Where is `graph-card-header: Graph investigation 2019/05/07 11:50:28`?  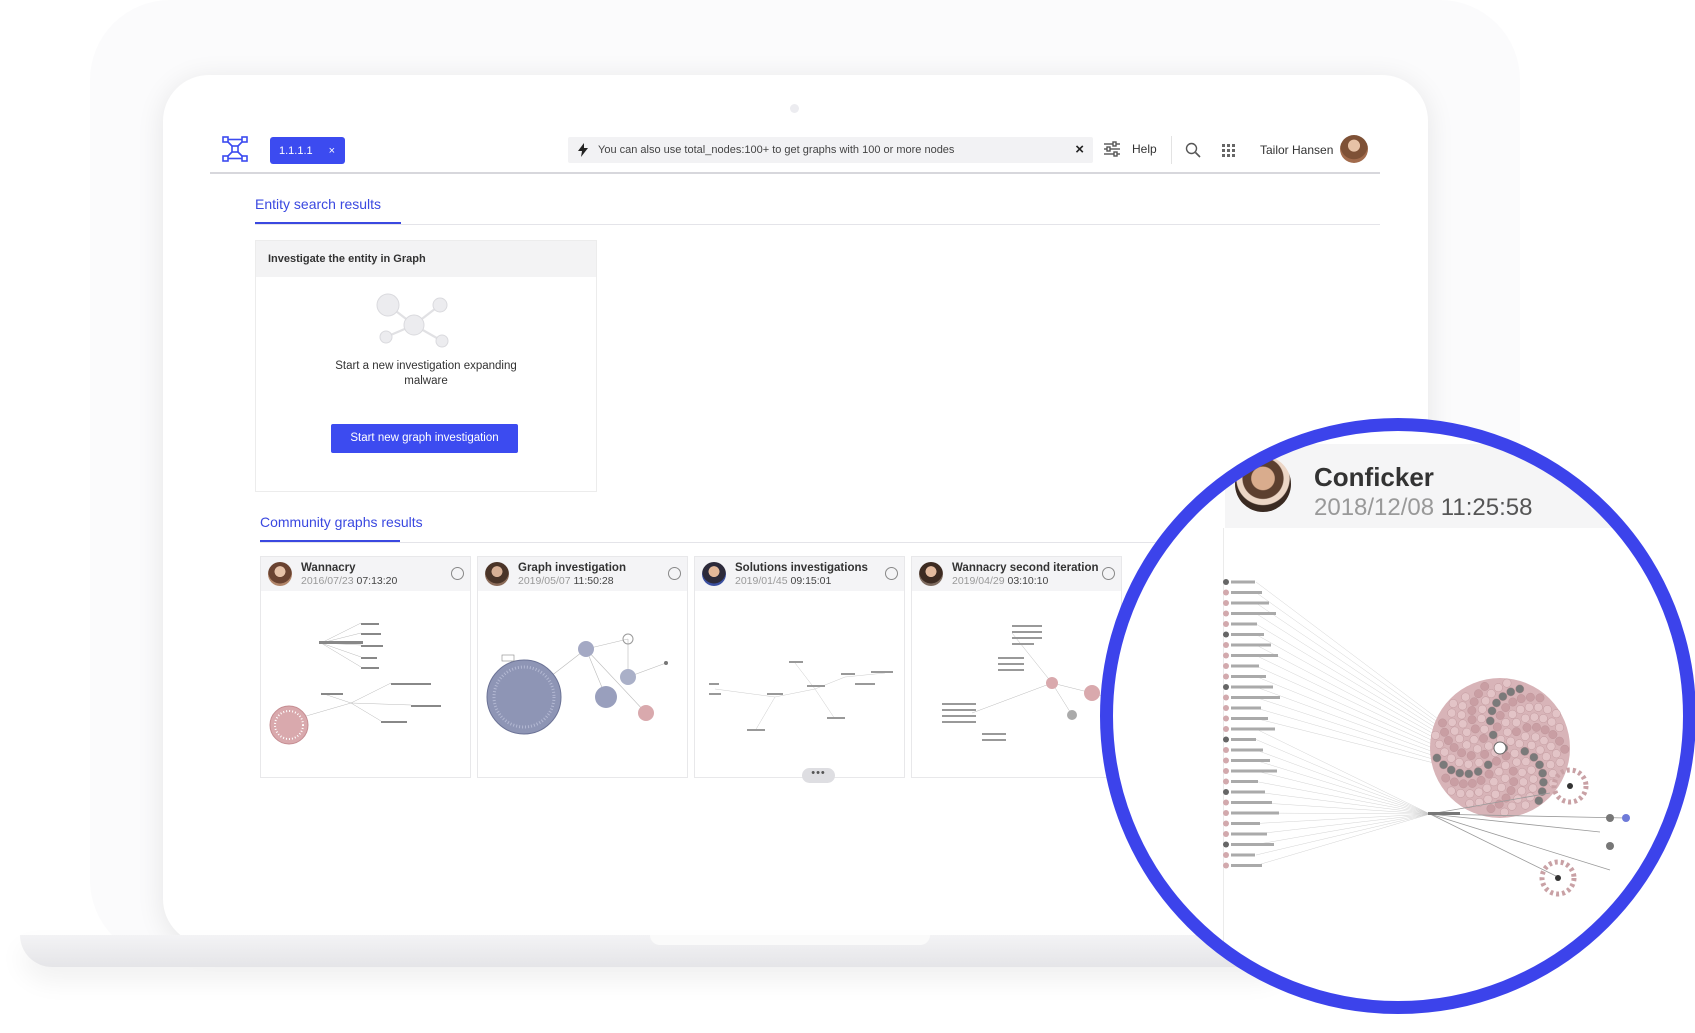
graph-card-header: Graph investigation 2019/05/07 11:50:28 is located at coordinates (582, 574).